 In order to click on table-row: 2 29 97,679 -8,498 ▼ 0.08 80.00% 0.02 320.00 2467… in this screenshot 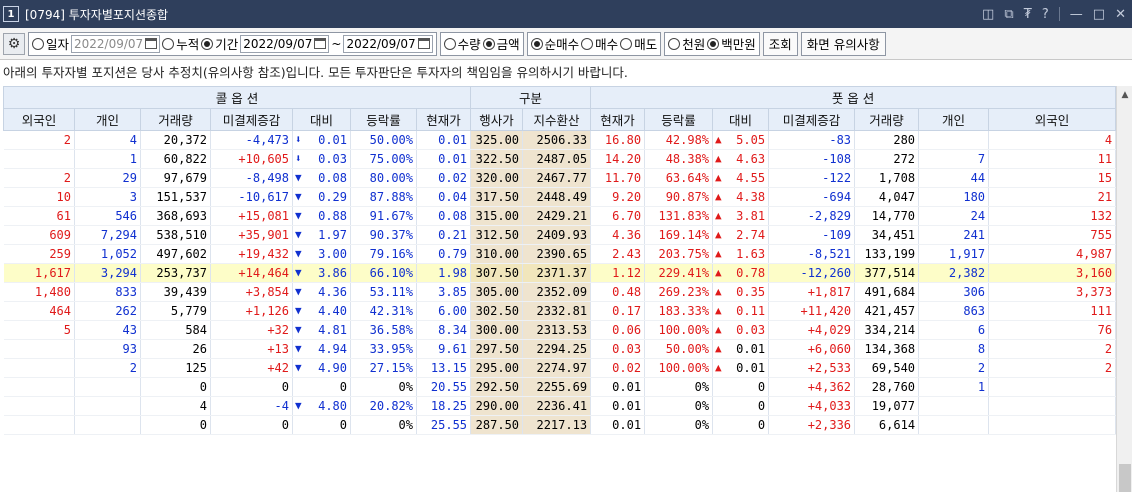, I will do `click(560, 178)`.